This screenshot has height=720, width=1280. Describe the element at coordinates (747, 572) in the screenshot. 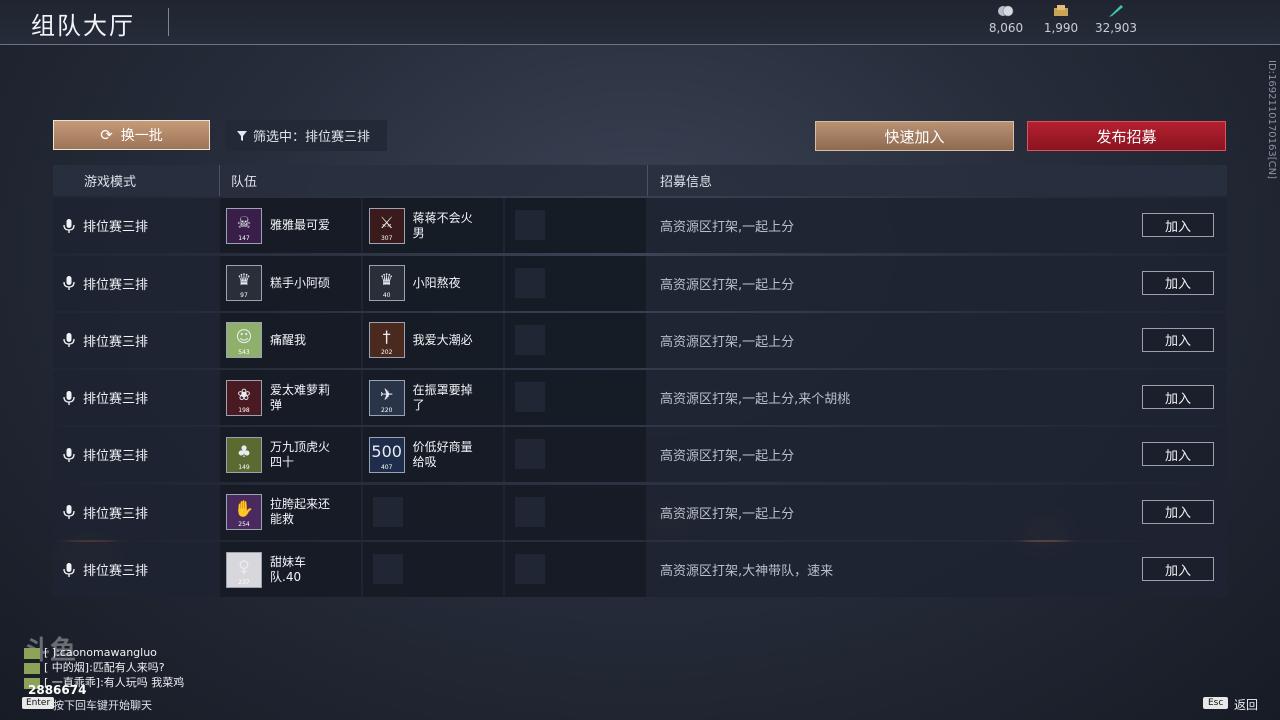

I see `recruit-text: 高资源区打架,大神带队，速来` at that location.